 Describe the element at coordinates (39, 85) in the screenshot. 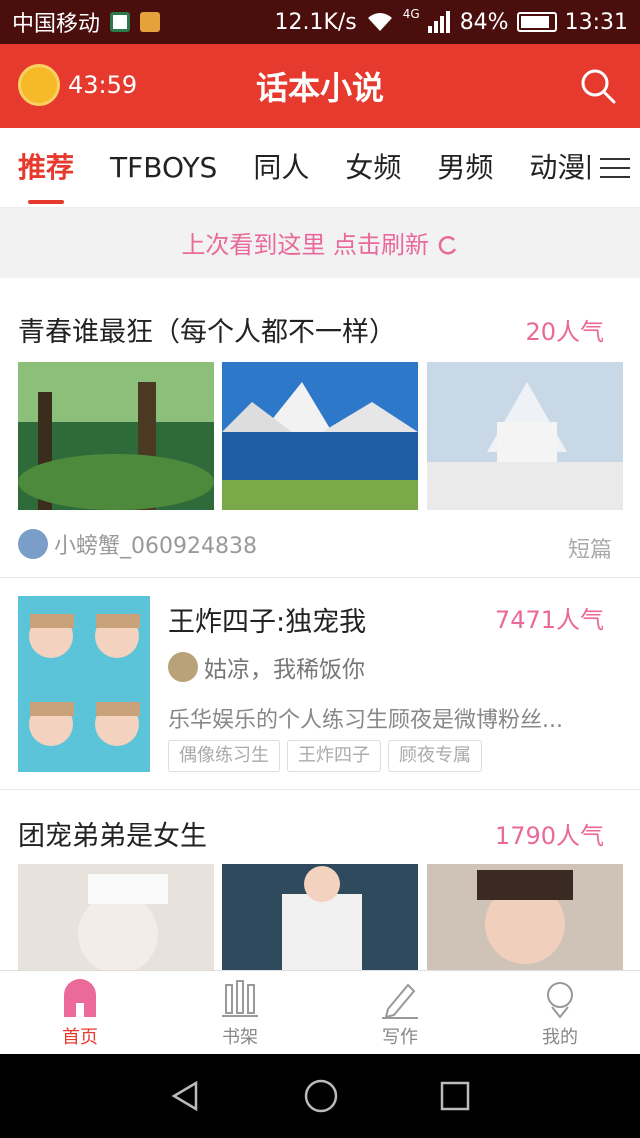

I see `coin-timer-icon` at that location.